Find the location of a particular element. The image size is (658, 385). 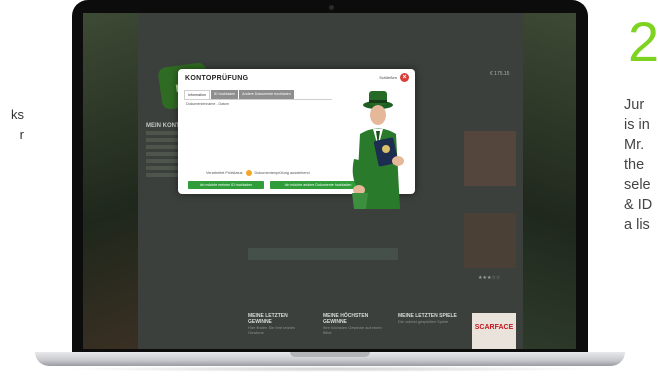

step-line: sele is located at coordinates (637, 185).